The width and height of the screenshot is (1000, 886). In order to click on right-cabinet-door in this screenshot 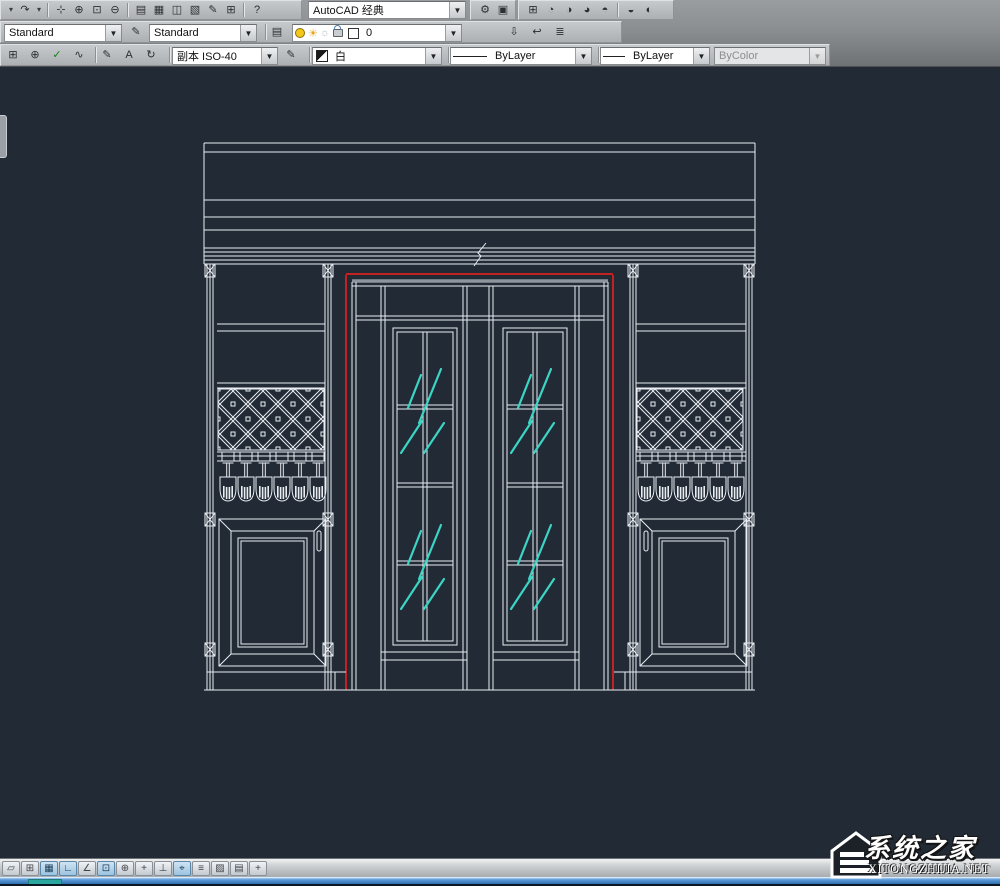, I will do `click(693, 592)`.